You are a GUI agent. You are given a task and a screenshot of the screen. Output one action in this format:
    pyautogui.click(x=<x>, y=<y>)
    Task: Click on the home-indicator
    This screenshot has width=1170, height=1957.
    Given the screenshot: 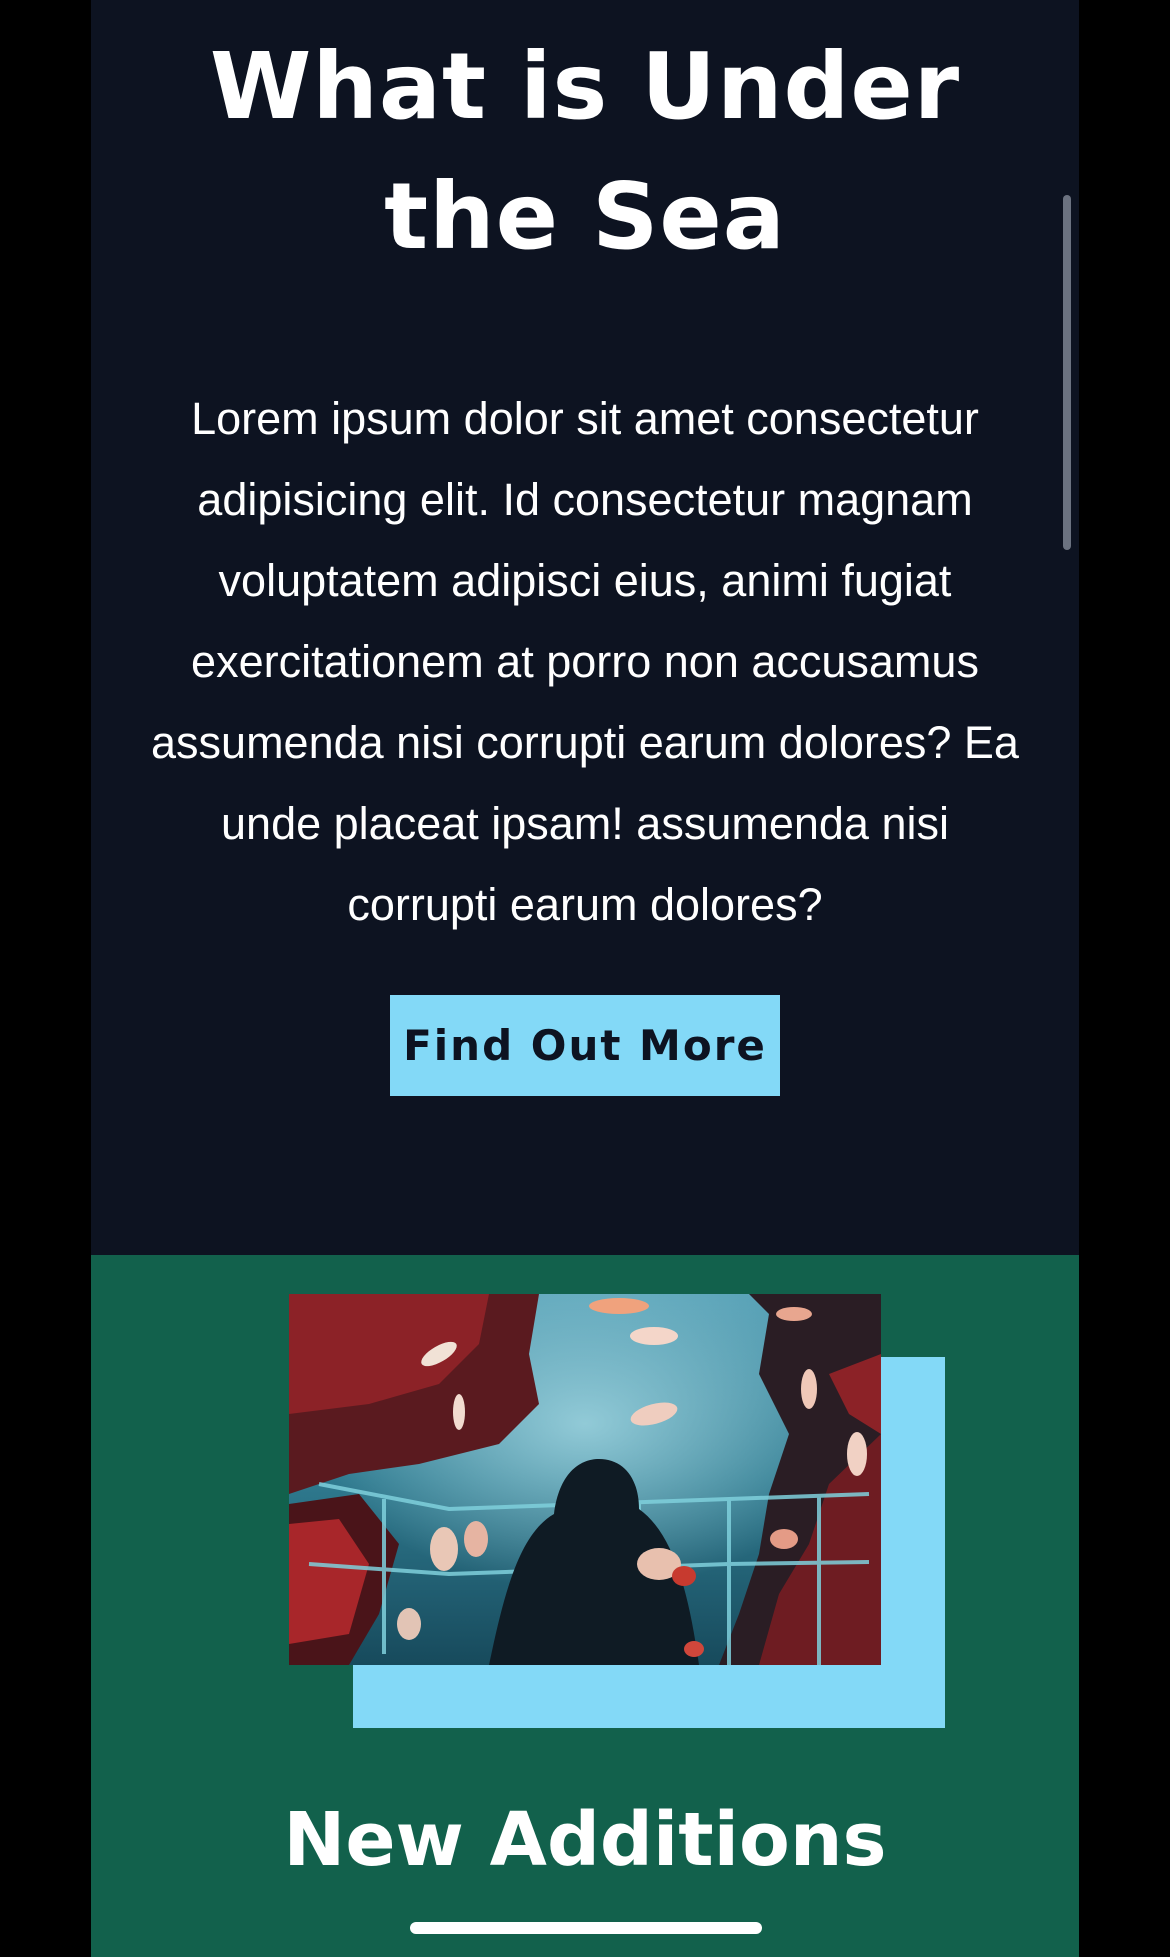 What is the action you would take?
    pyautogui.click(x=586, y=1928)
    